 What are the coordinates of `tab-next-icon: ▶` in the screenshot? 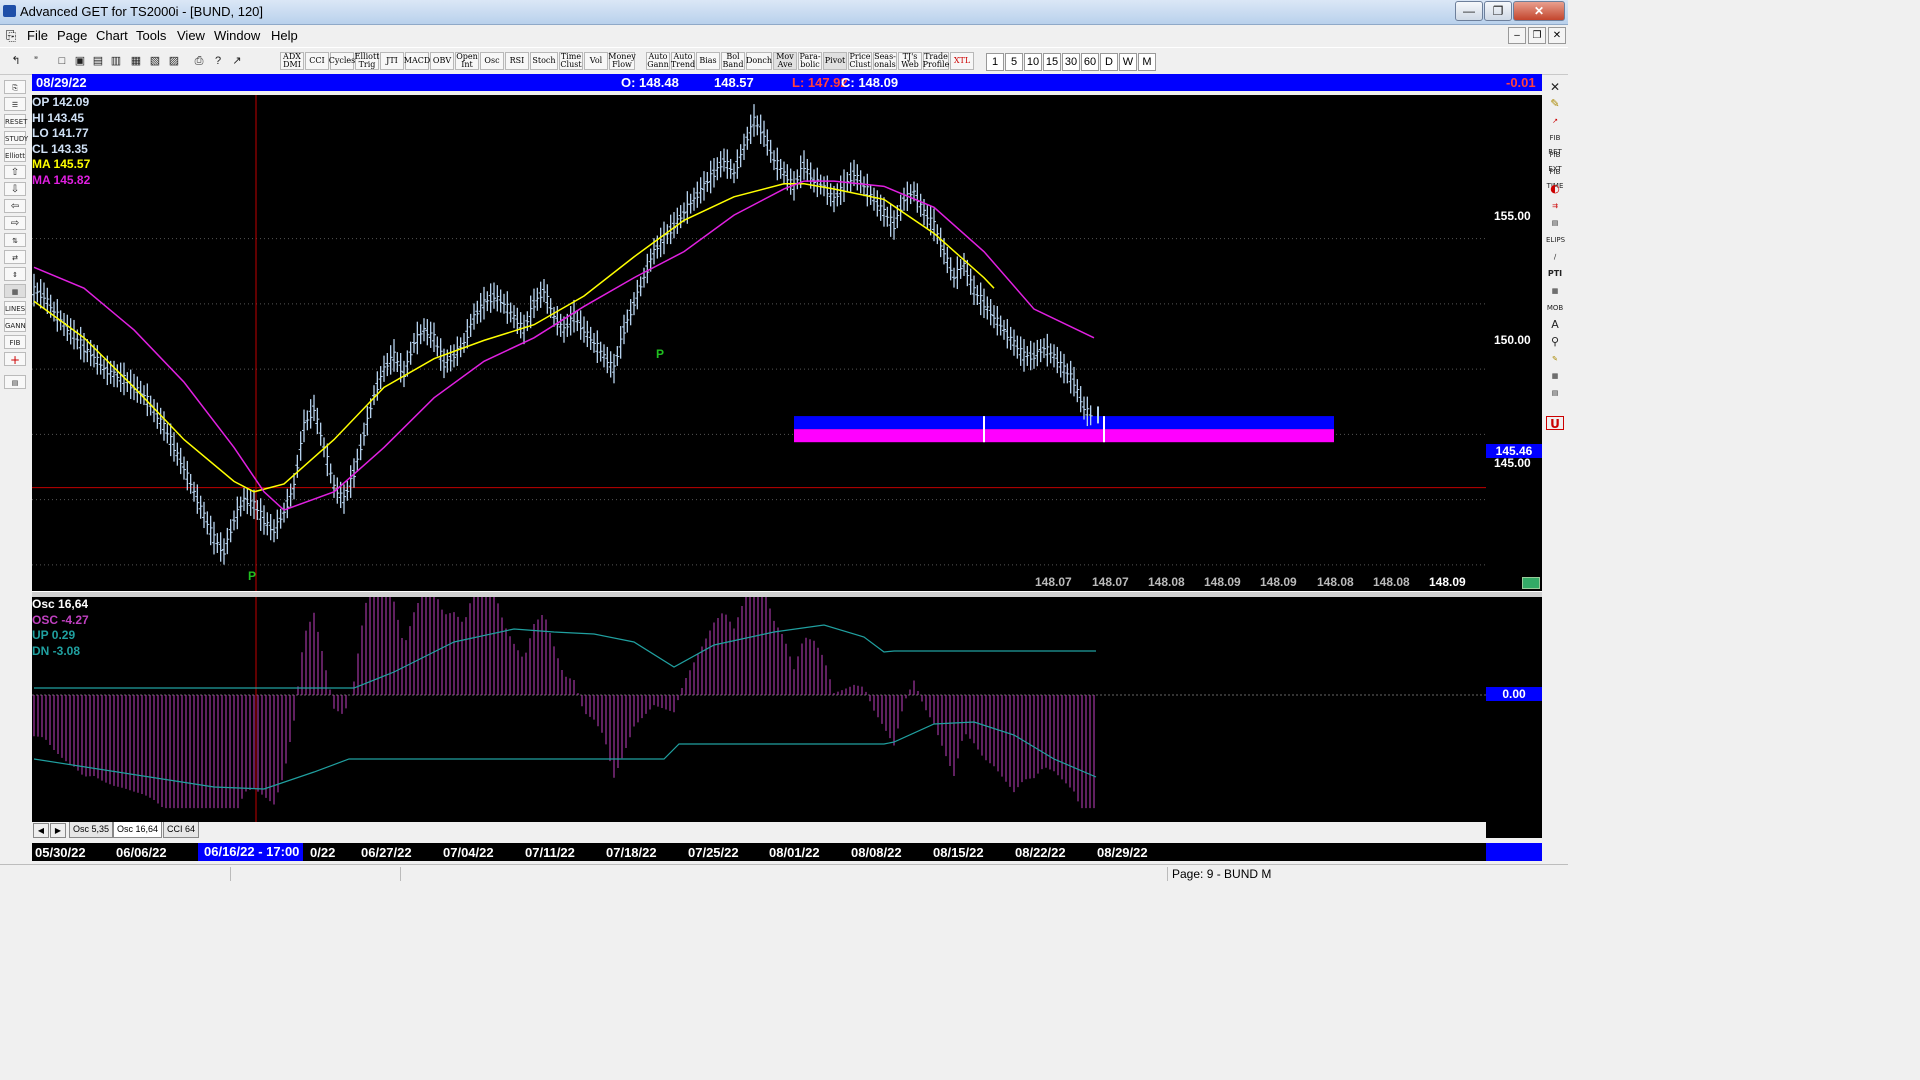 It's located at (58, 830).